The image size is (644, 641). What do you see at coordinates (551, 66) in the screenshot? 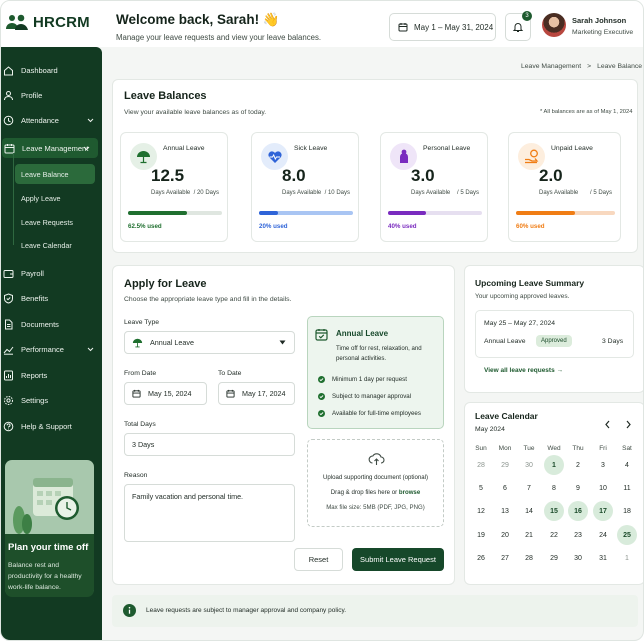
I see `breadcrumb-parent: Leave Management` at bounding box center [551, 66].